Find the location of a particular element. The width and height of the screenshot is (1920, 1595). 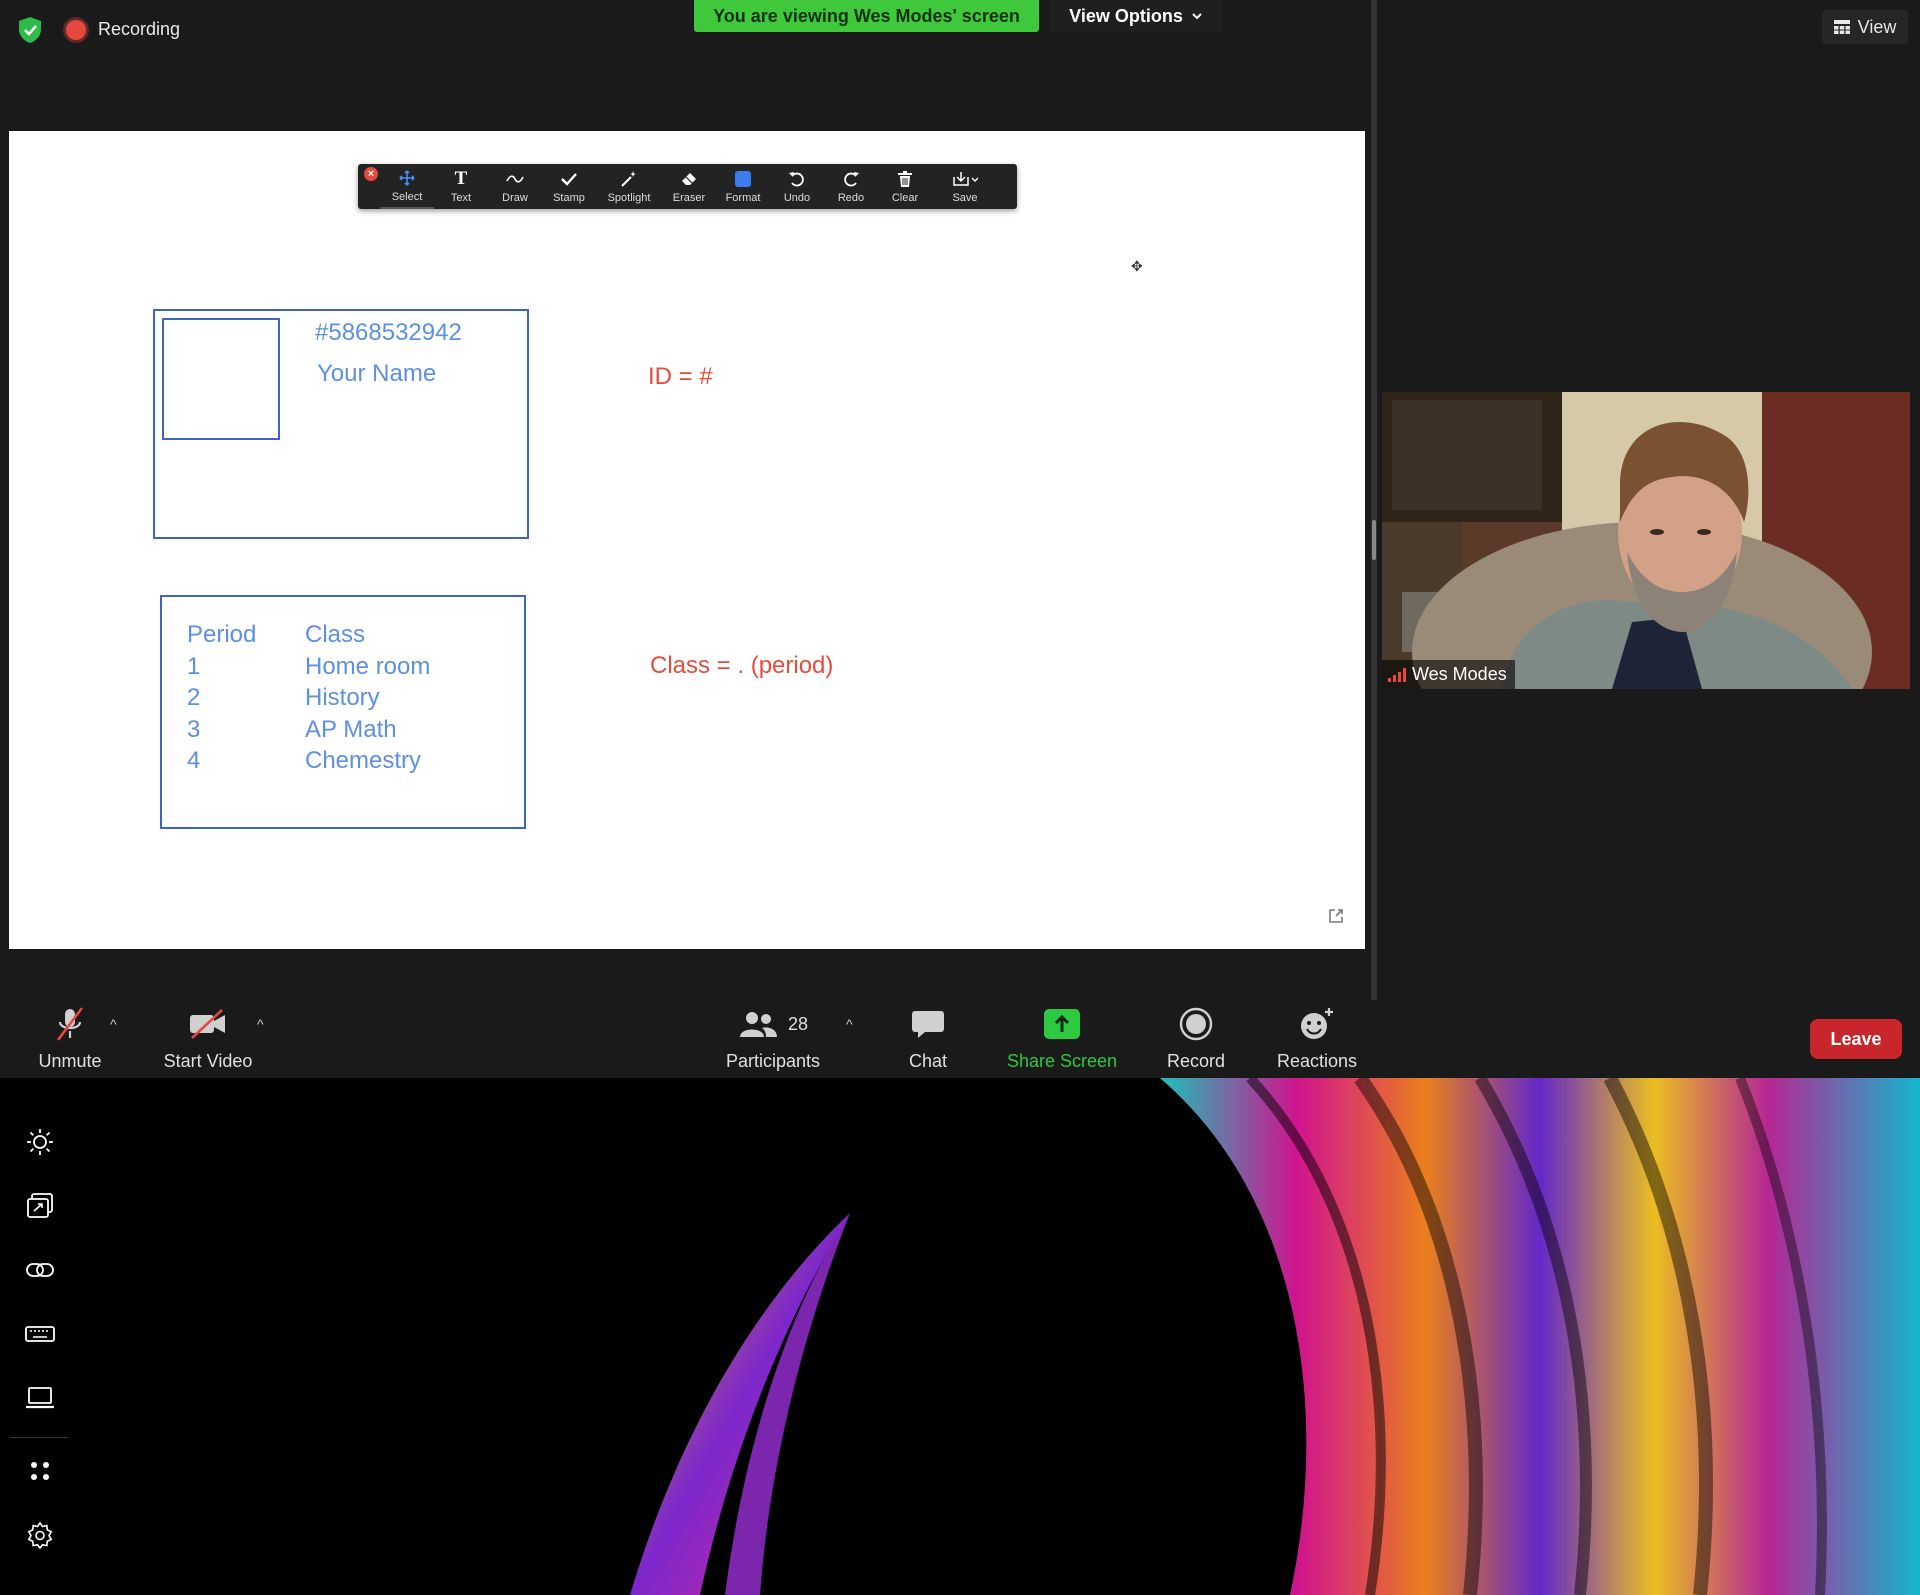

period-header: Period is located at coordinates (222, 634).